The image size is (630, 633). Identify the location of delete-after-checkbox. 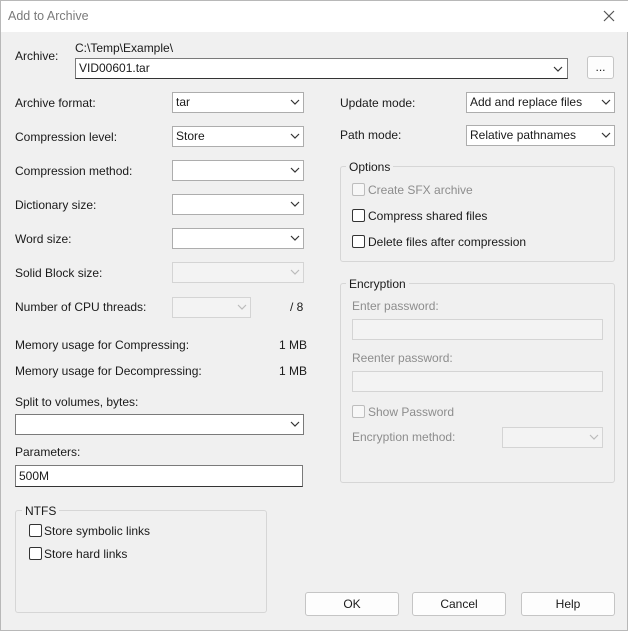
(358, 241).